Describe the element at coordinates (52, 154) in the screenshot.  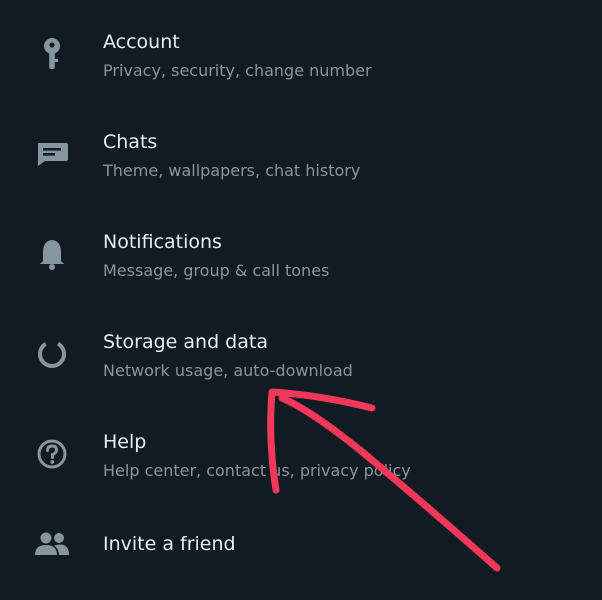
I see `chat-icon` at that location.